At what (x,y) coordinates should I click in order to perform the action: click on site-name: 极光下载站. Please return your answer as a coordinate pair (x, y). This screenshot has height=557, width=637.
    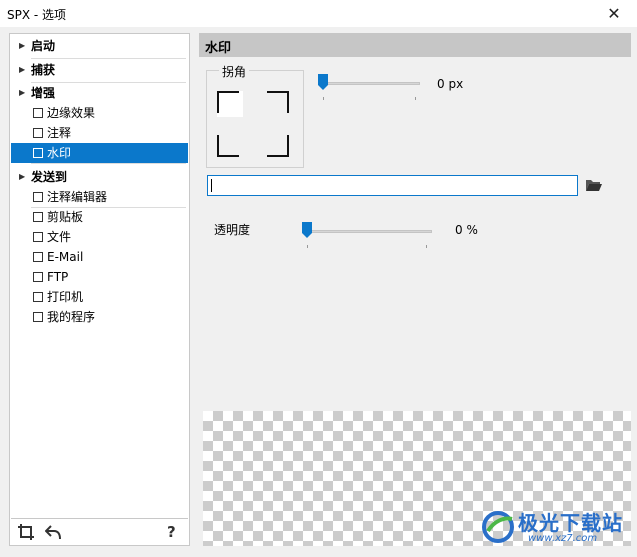
    Looking at the image, I should click on (570, 523).